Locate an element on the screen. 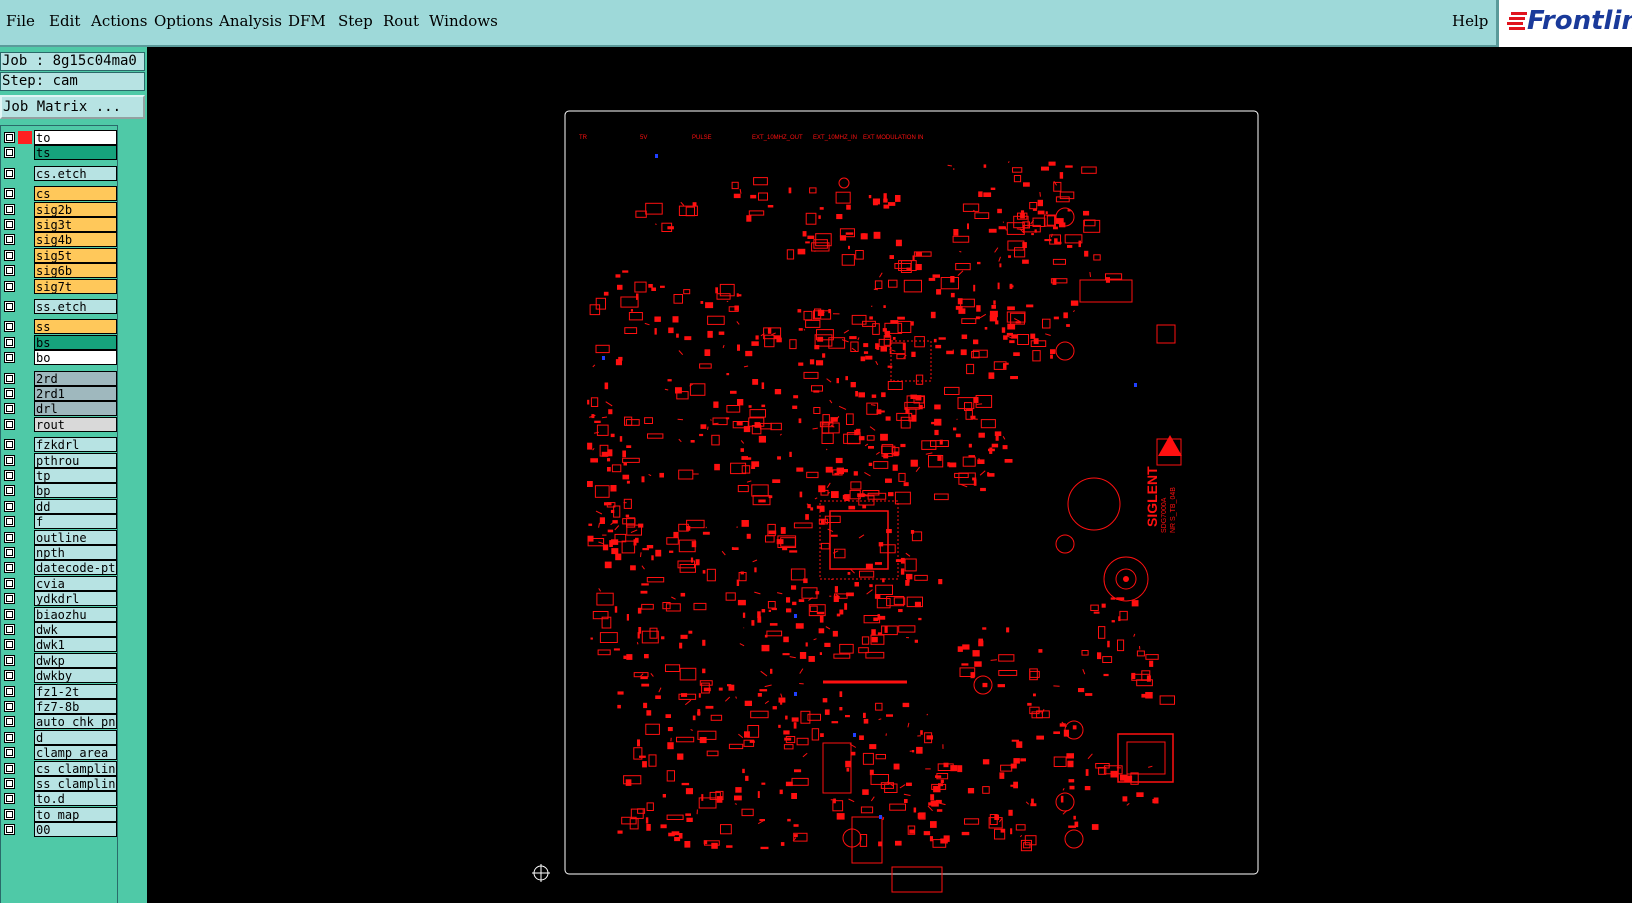  layer-row-bo: bo is located at coordinates (60, 358).